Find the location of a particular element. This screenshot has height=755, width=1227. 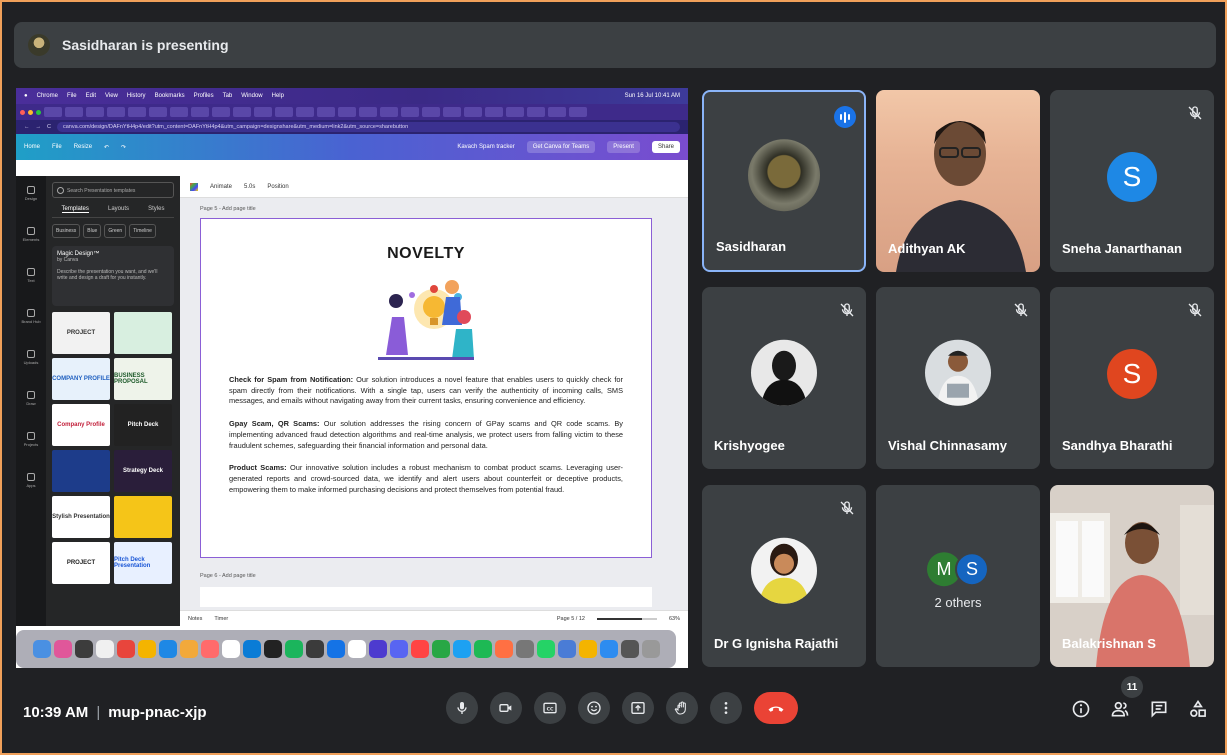

menu-item: Window is located at coordinates (252, 96).